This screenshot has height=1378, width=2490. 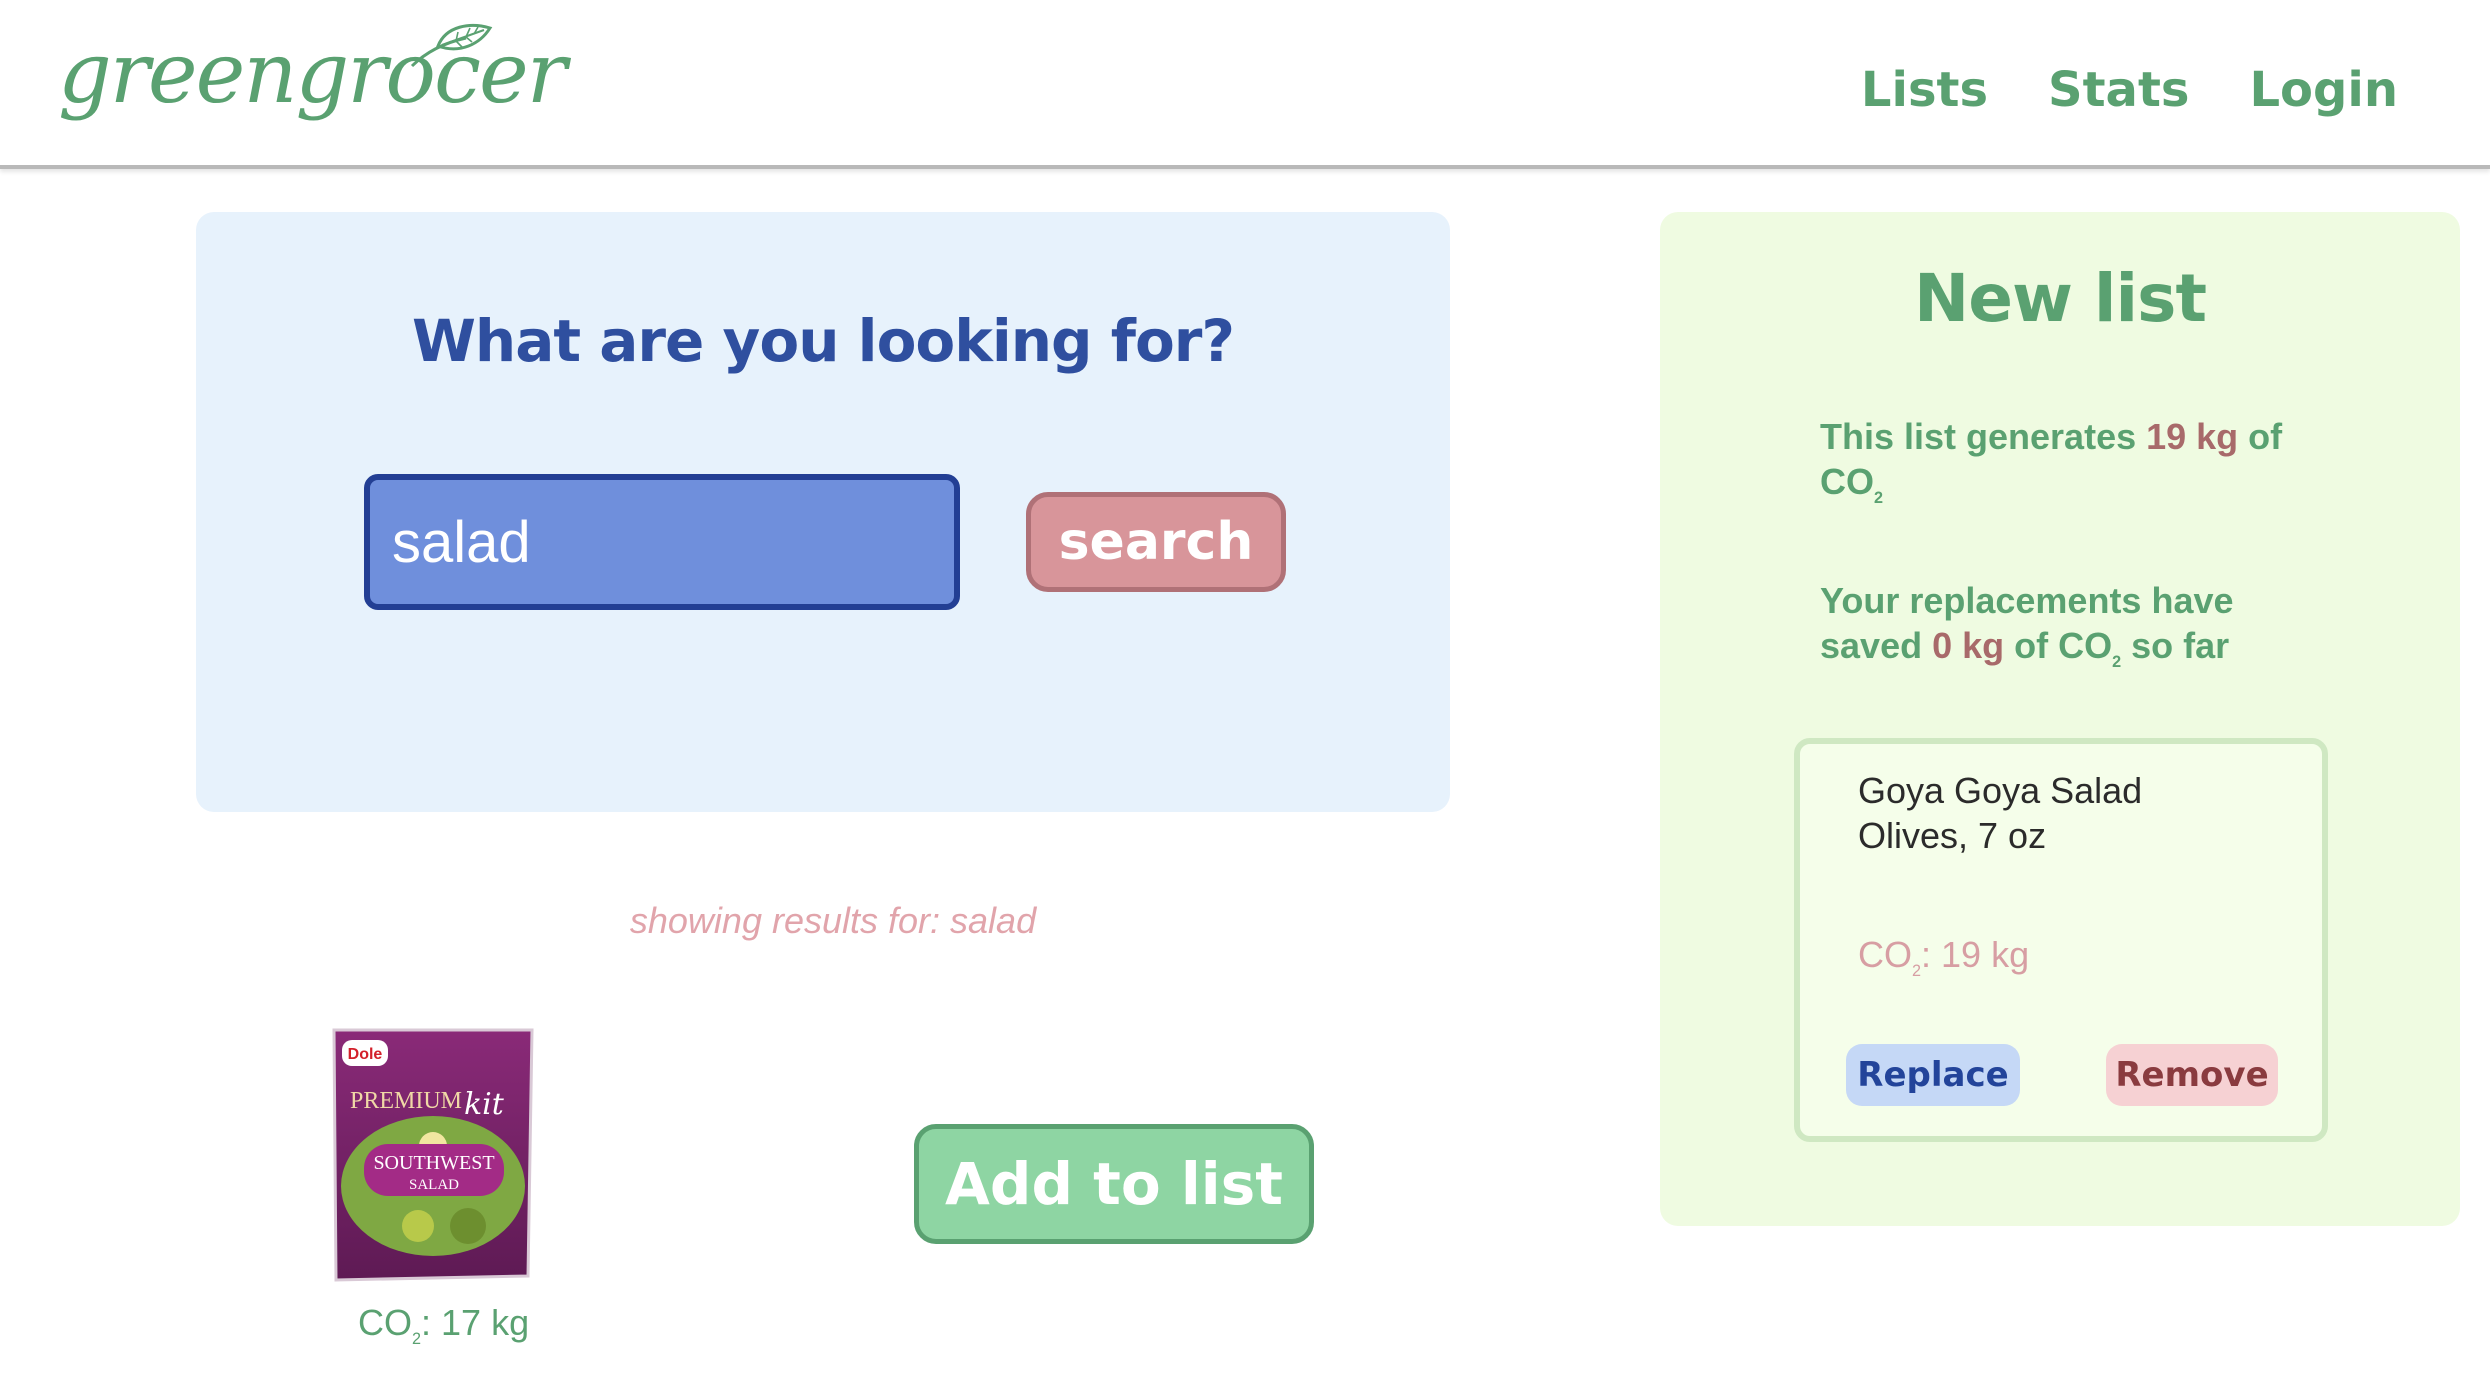 What do you see at coordinates (312, 85) in the screenshot?
I see `greengrocer-logo: greengrocer` at bounding box center [312, 85].